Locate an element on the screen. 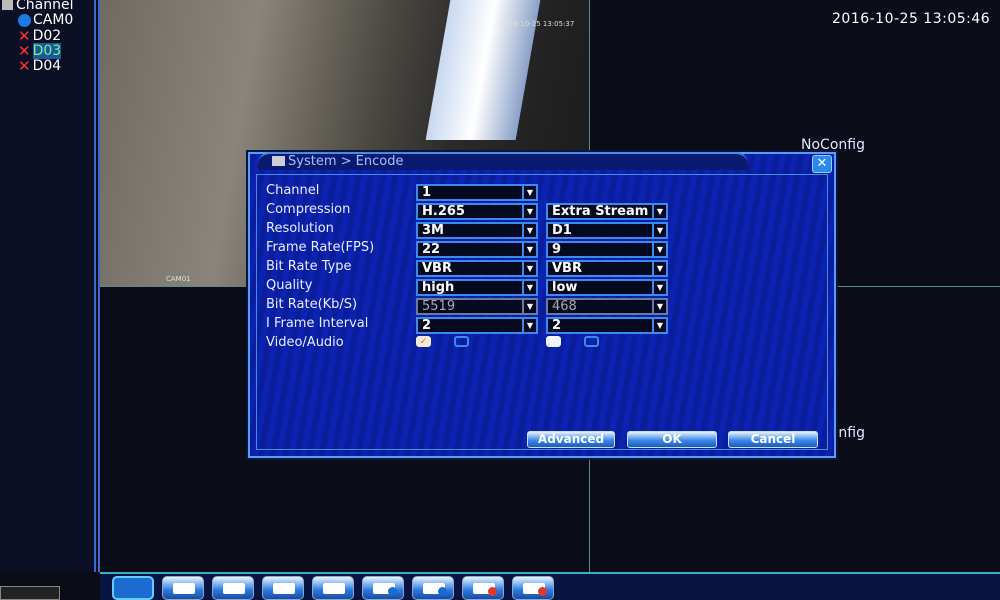 This screenshot has width=1000, height=600. extra-bit-rate-type-select: VBR ▼ is located at coordinates (607, 268).